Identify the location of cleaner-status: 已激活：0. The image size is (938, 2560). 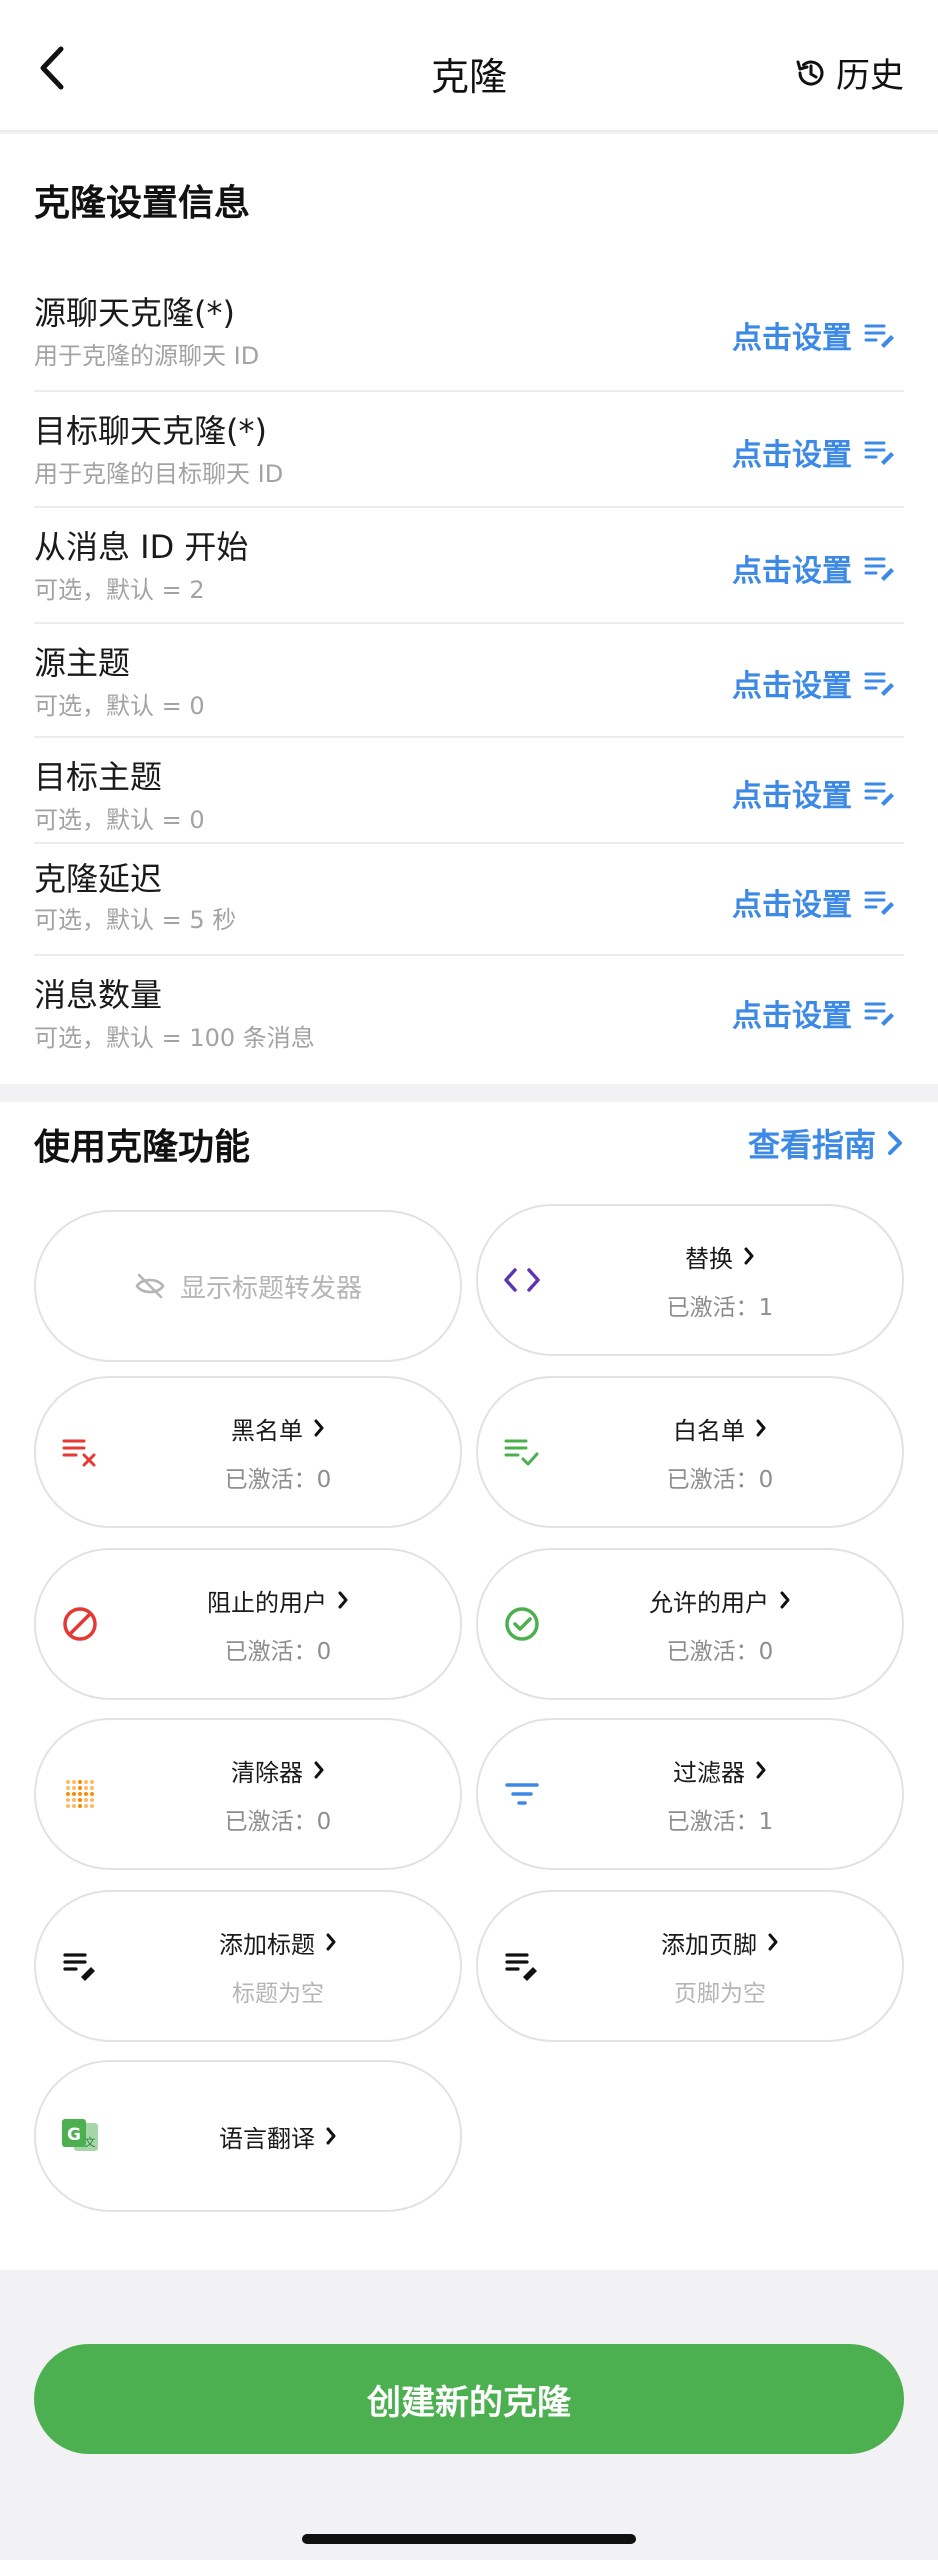
(278, 1821).